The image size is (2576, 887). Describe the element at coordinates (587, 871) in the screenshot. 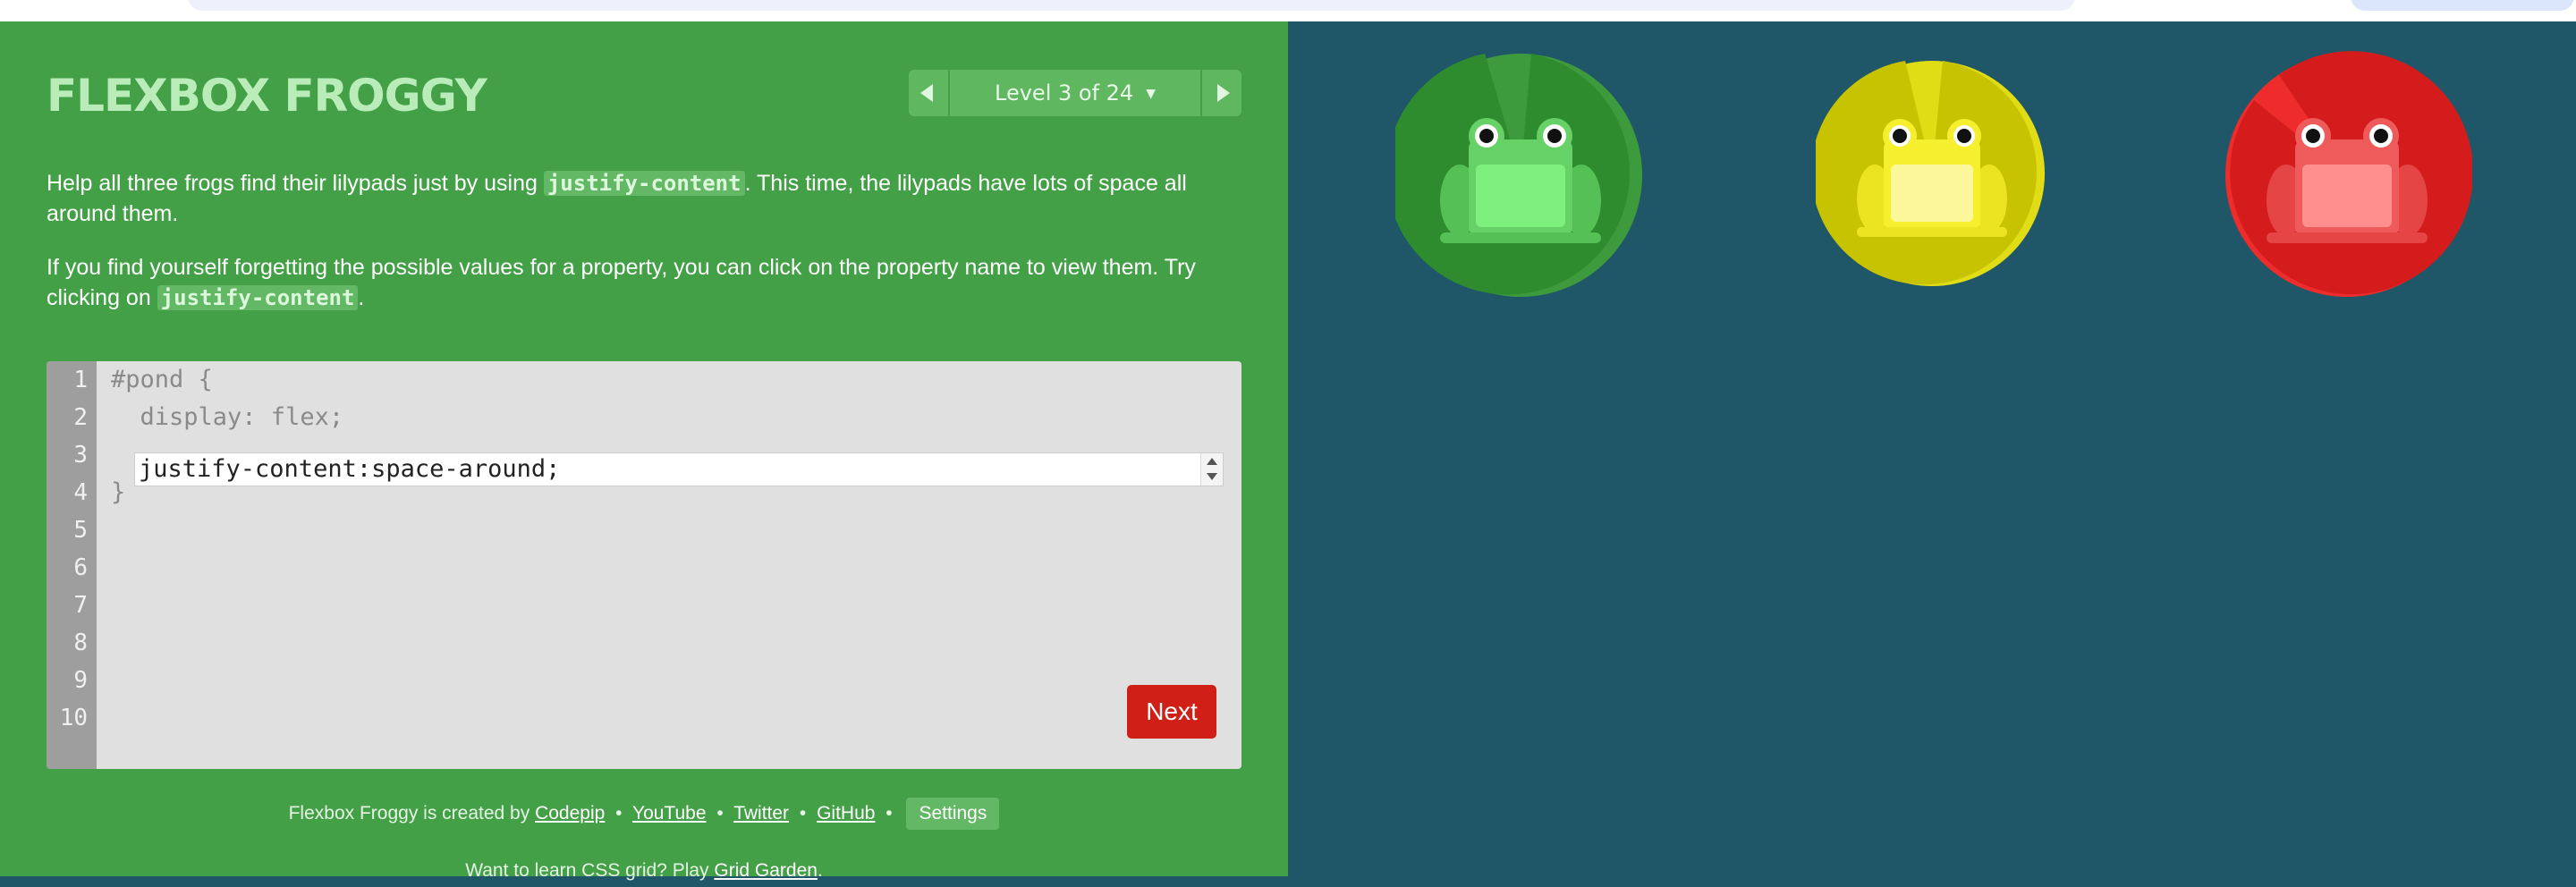

I see `footer-text: Want to learn CSS grid? Play` at that location.